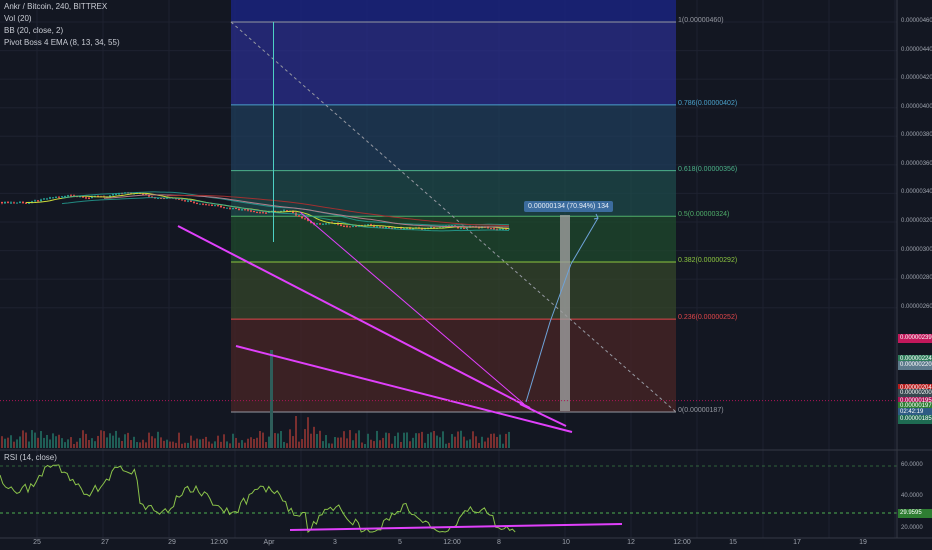 This screenshot has width=932, height=550. What do you see at coordinates (912, 496) in the screenshot?
I see `rsi-axis-tick: 40.0000` at bounding box center [912, 496].